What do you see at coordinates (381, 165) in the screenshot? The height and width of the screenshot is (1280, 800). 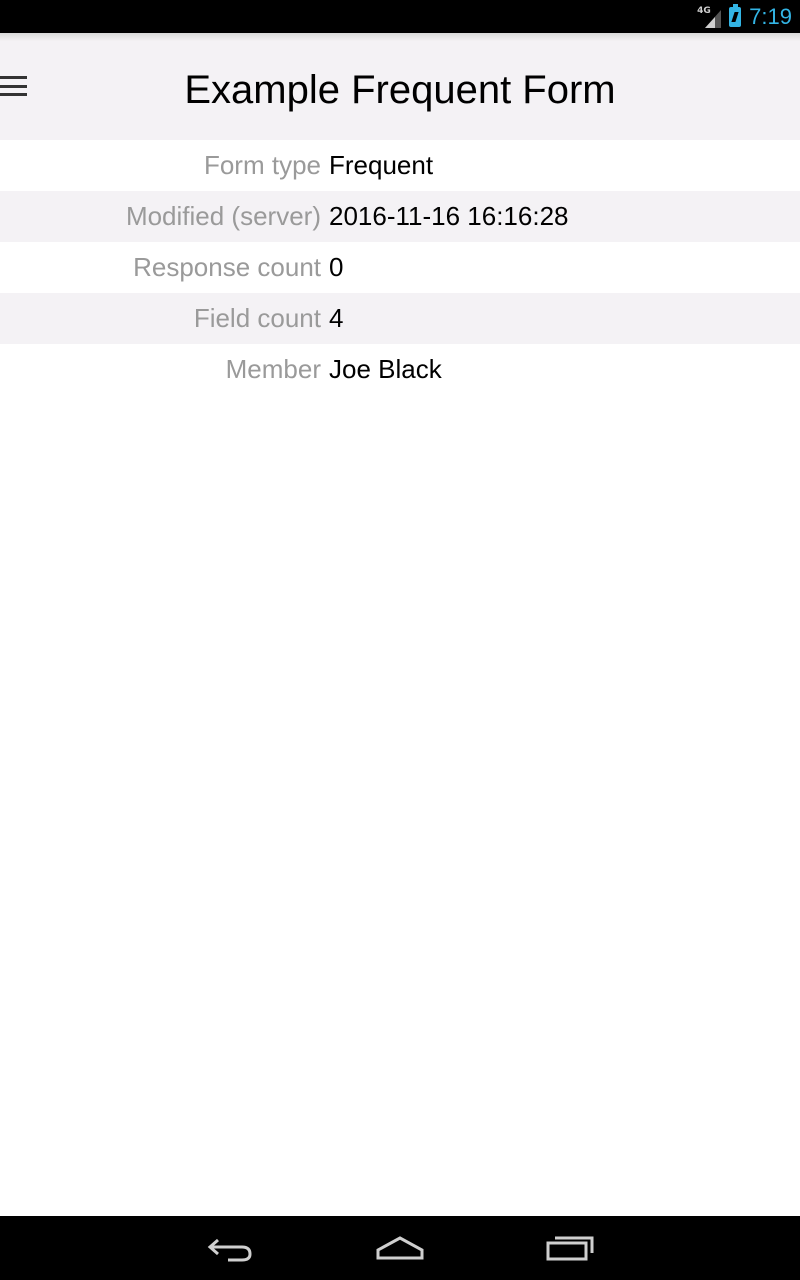 I see `detail-value: Frequent` at bounding box center [381, 165].